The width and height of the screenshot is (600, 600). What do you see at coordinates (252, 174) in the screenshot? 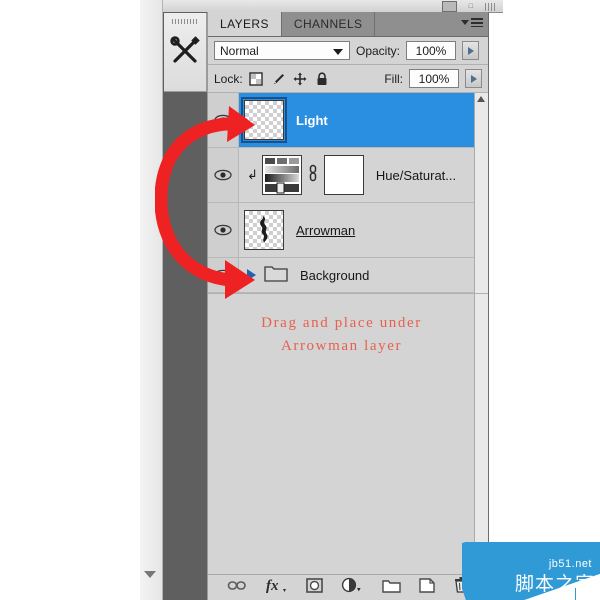
I see `clipping-mask-arrow-icon: ↳` at bounding box center [252, 174].